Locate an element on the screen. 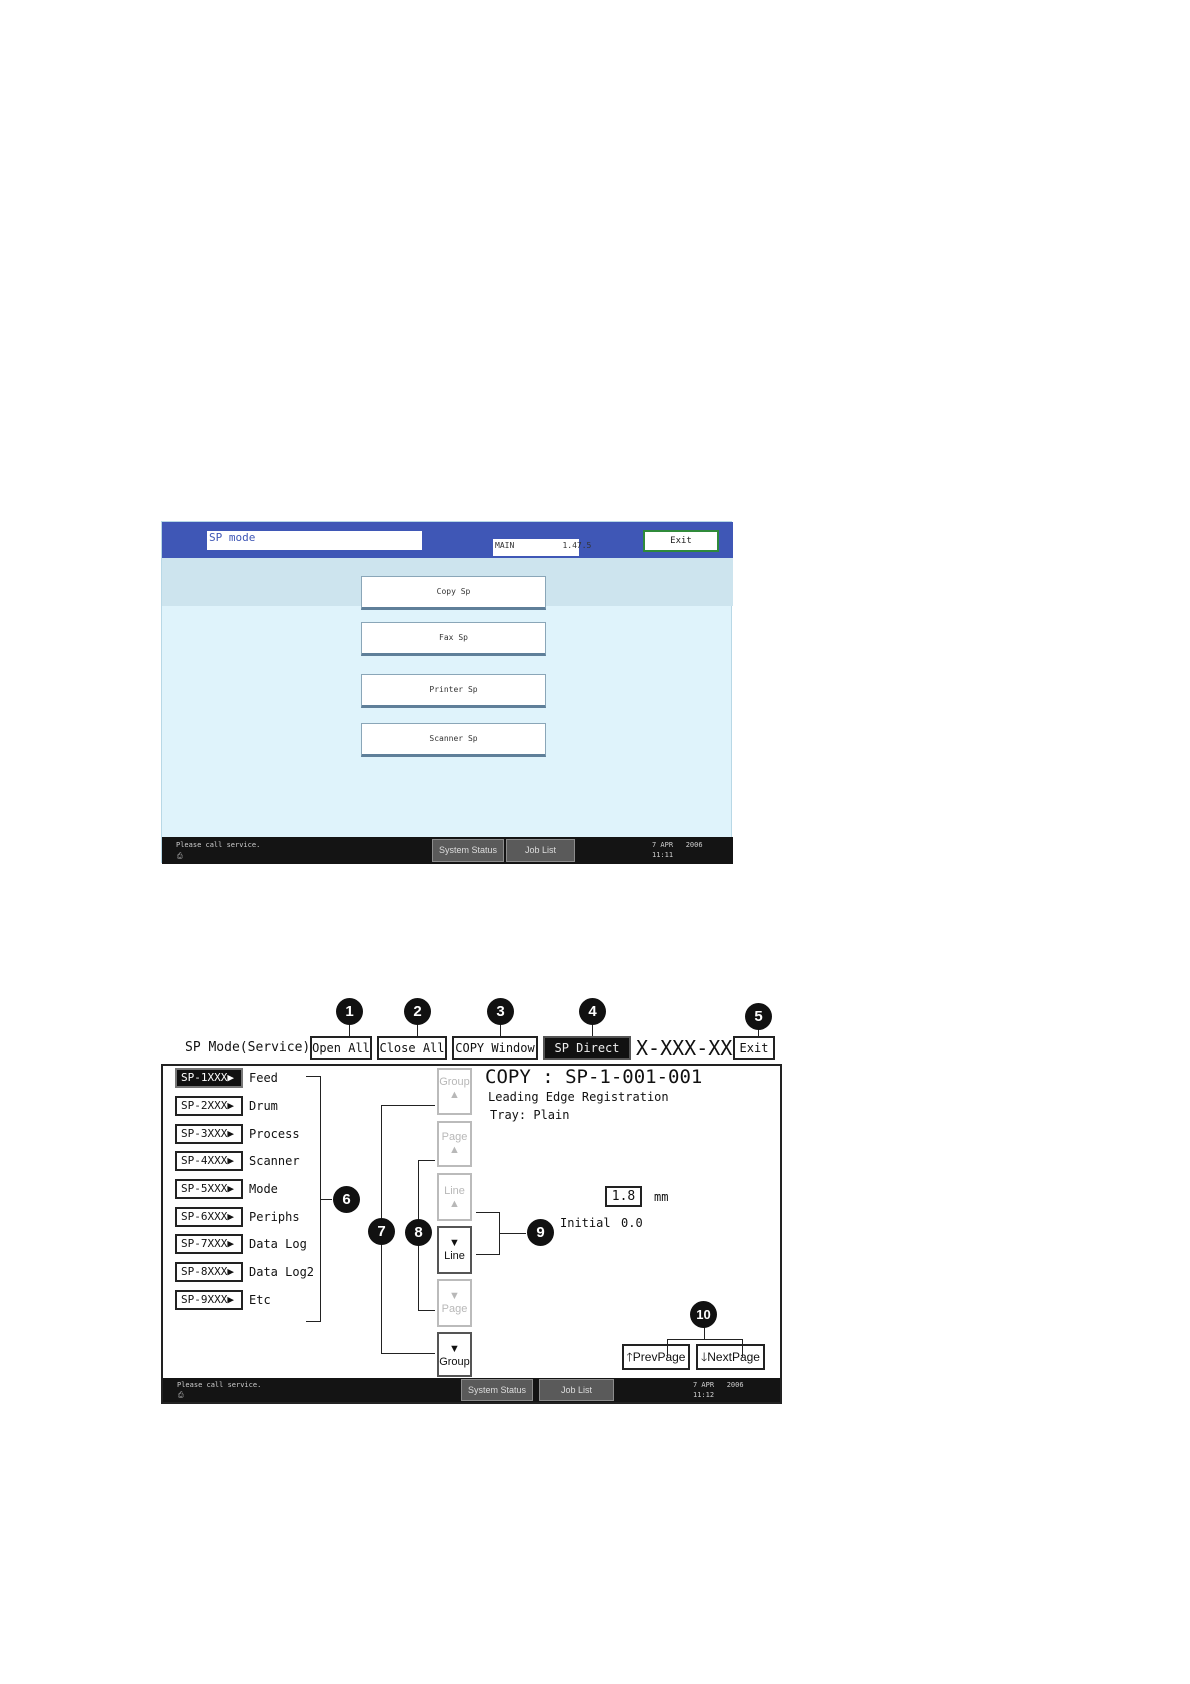 Image resolution: width=1190 pixels, height=1684 pixels. fax-sp-button: Fax Sp is located at coordinates (453, 639).